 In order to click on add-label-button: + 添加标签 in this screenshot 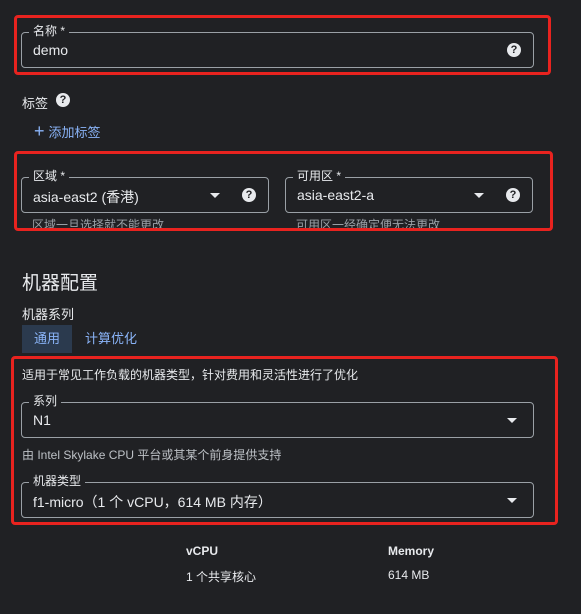, I will do `click(67, 131)`.